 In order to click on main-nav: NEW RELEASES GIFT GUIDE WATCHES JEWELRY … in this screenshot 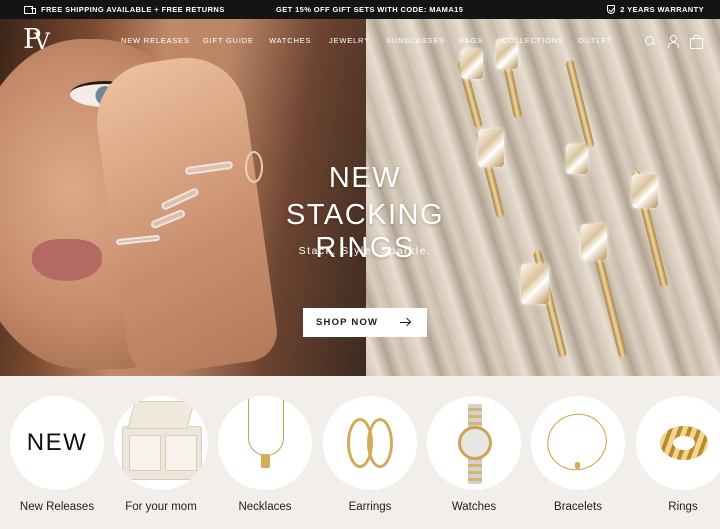, I will do `click(360, 42)`.